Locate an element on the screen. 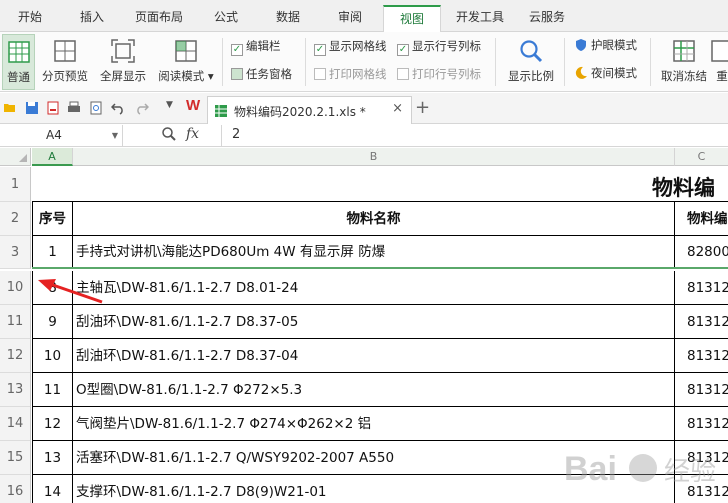  cell-material-name: 刮油环\DW-81.6/1.1-2.7 D8.37-05 is located at coordinates (374, 322).